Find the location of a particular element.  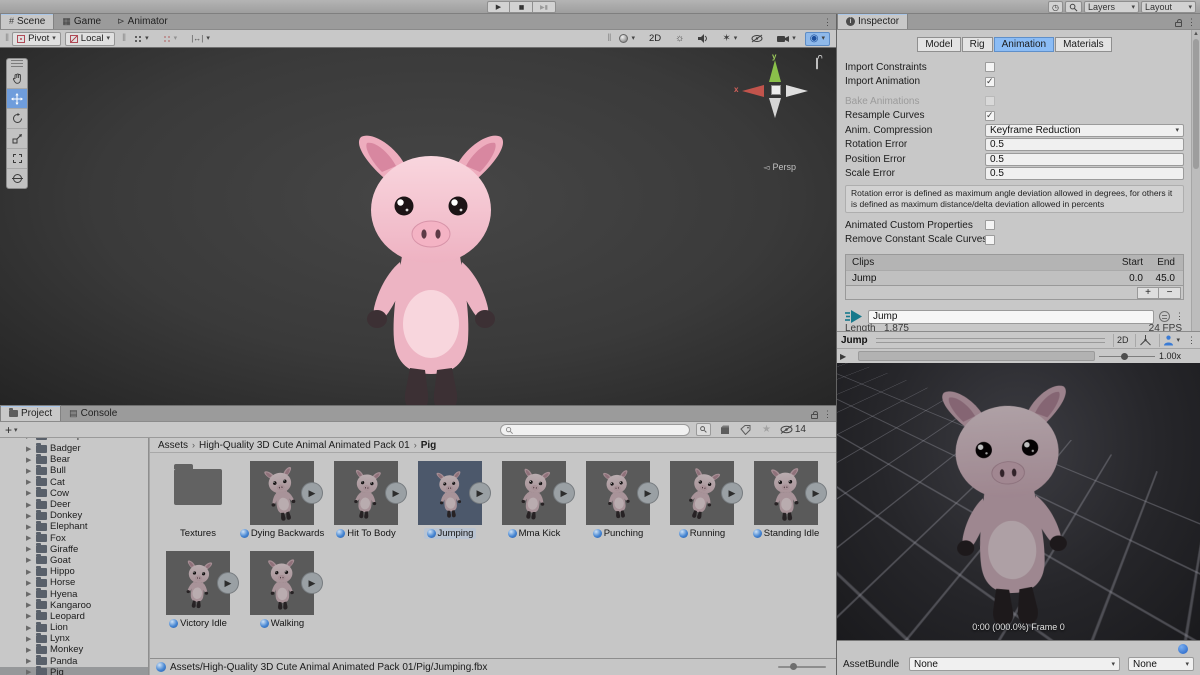

asset-item: ▶ Jumping is located at coordinates (450, 500).